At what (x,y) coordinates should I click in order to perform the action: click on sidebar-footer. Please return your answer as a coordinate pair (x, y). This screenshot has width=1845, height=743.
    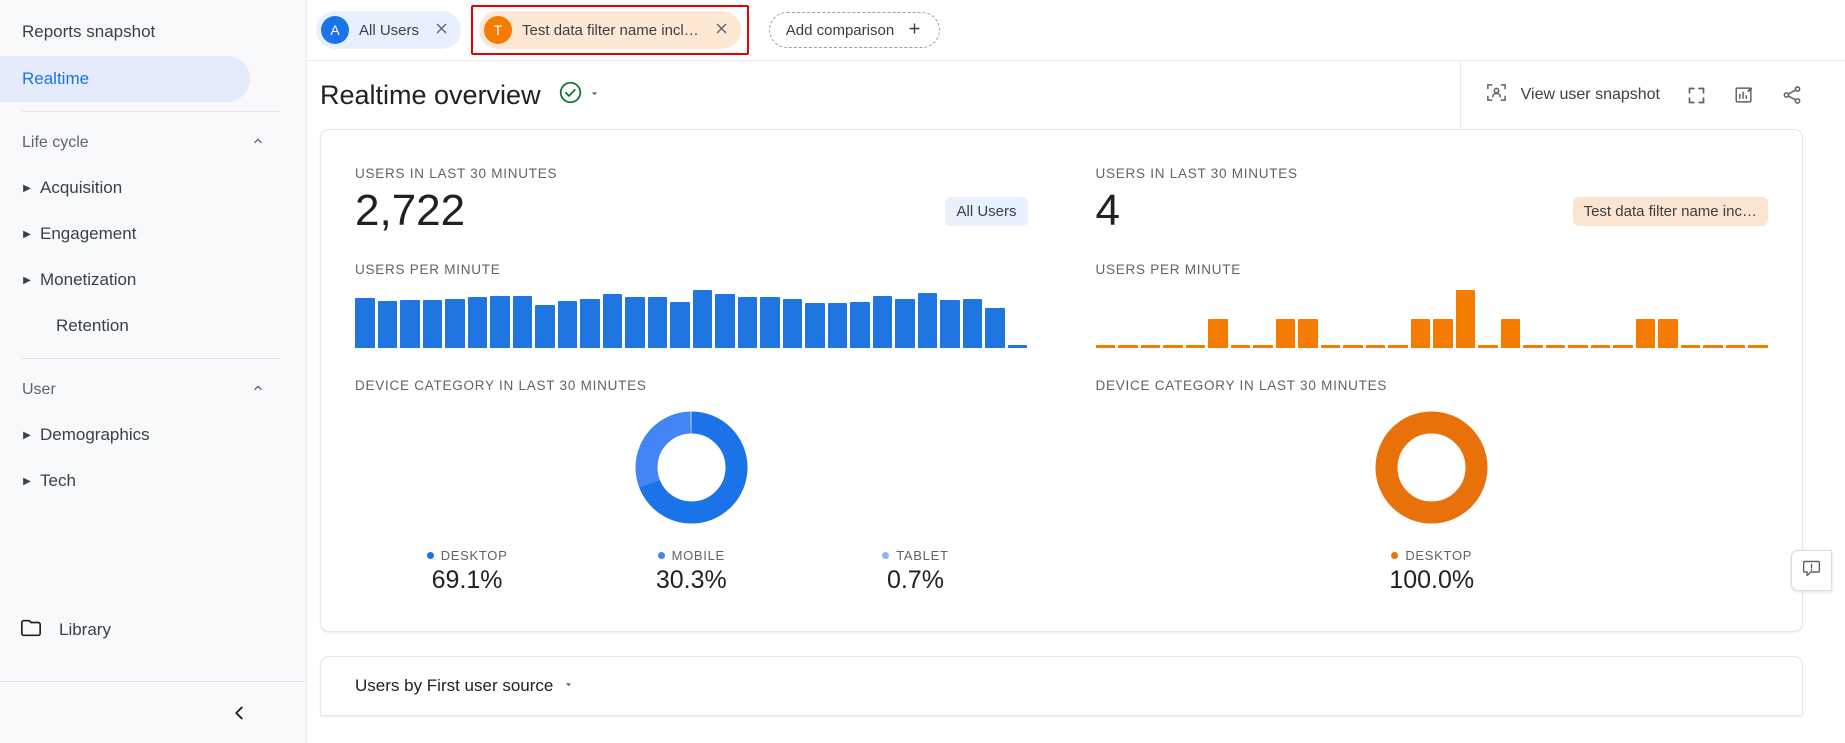
    Looking at the image, I should click on (153, 712).